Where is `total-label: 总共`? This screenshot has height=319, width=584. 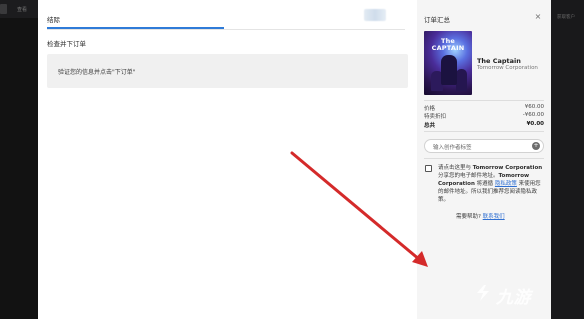
total-label: 总共 is located at coordinates (430, 126).